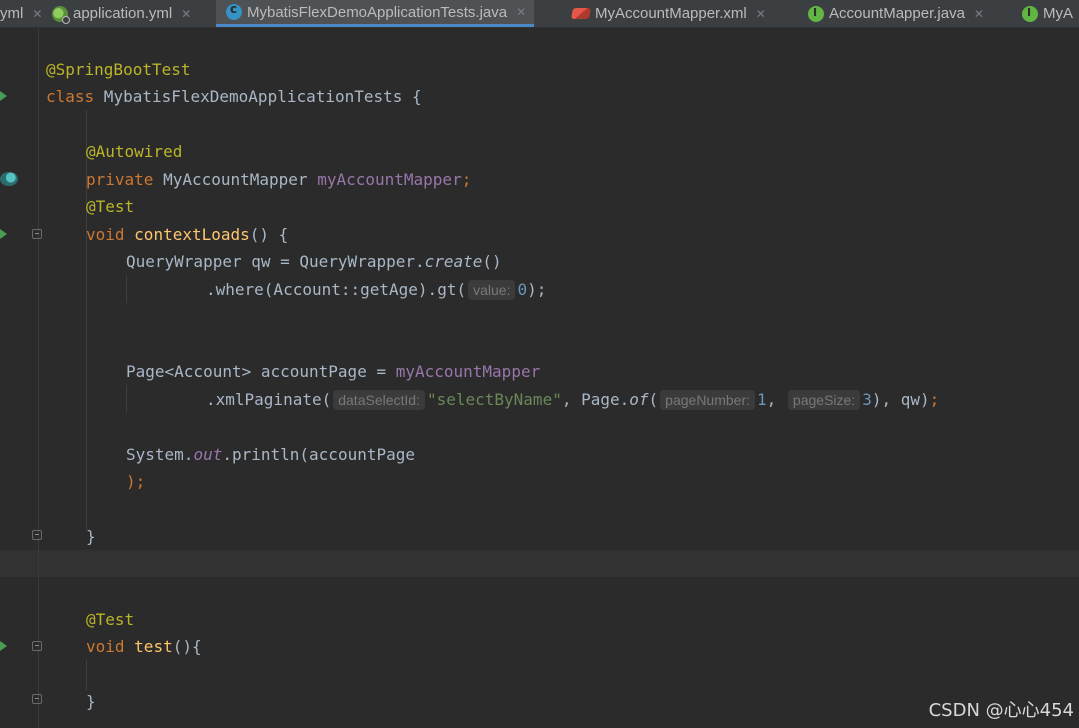  I want to click on parameter-hint: pageSize:, so click(824, 400).